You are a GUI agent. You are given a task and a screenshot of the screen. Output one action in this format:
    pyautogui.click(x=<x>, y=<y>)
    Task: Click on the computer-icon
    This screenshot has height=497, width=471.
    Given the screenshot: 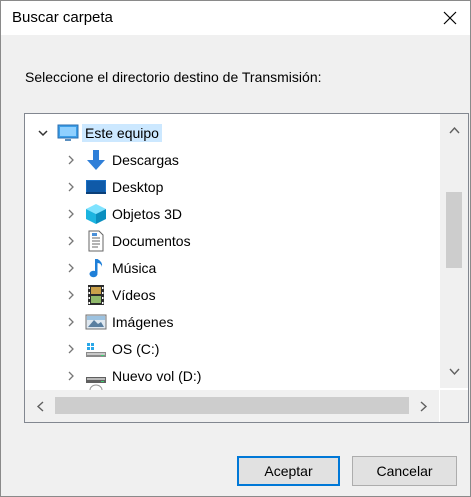 What is the action you would take?
    pyautogui.click(x=68, y=133)
    